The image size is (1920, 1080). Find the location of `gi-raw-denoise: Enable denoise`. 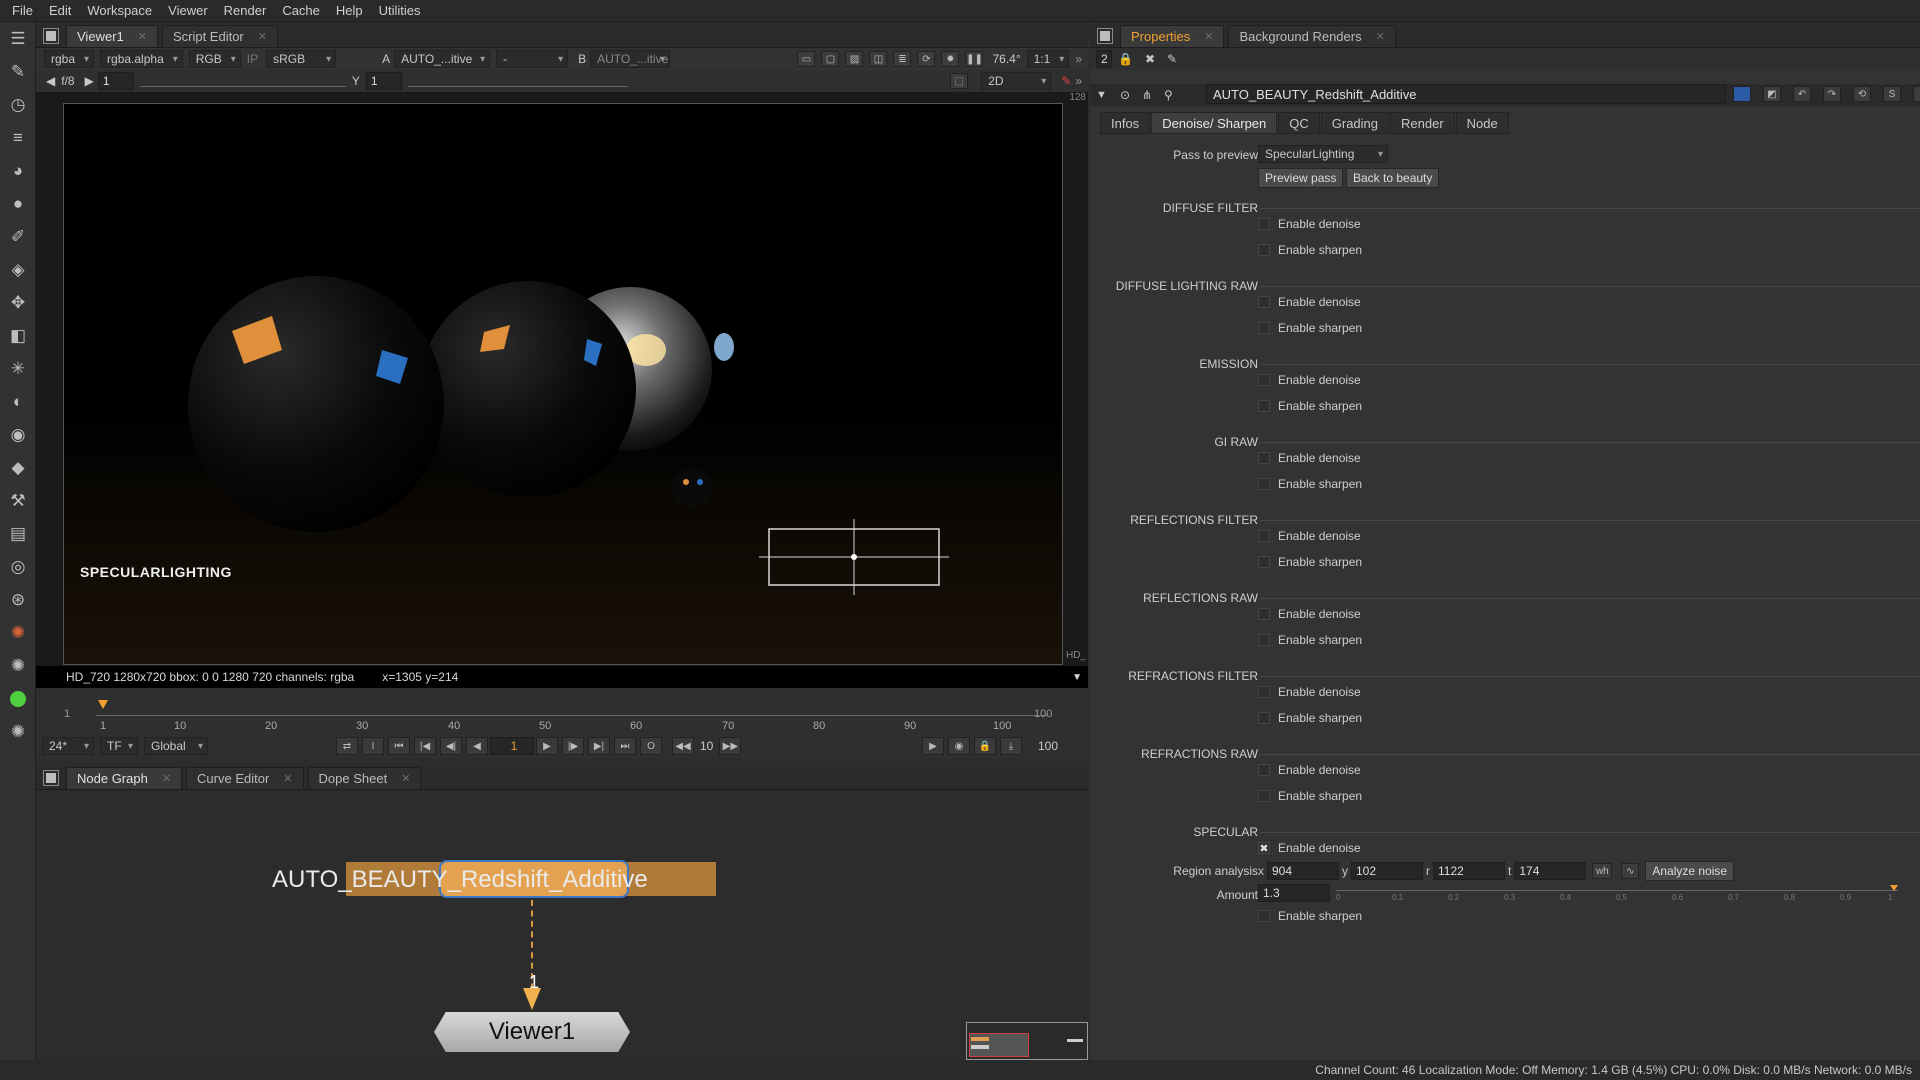

gi-raw-denoise: Enable denoise is located at coordinates (1309, 458).